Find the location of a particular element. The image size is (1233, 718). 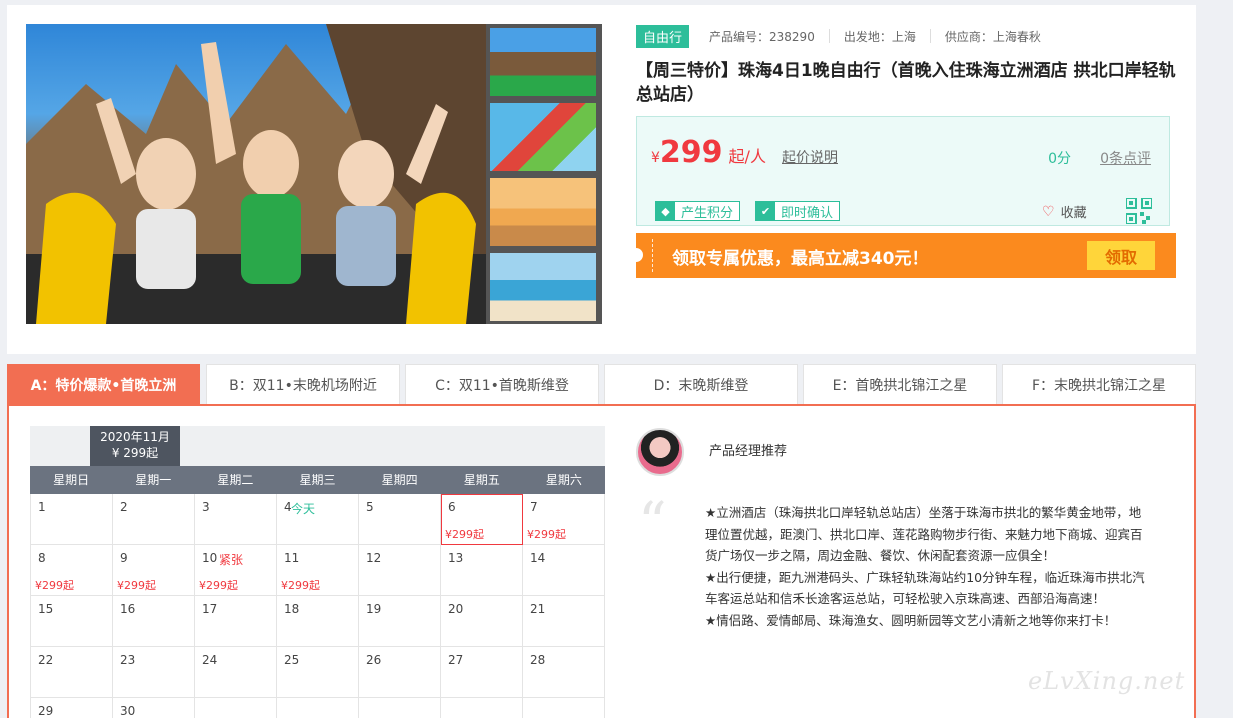

day-number: 26 is located at coordinates (374, 660).